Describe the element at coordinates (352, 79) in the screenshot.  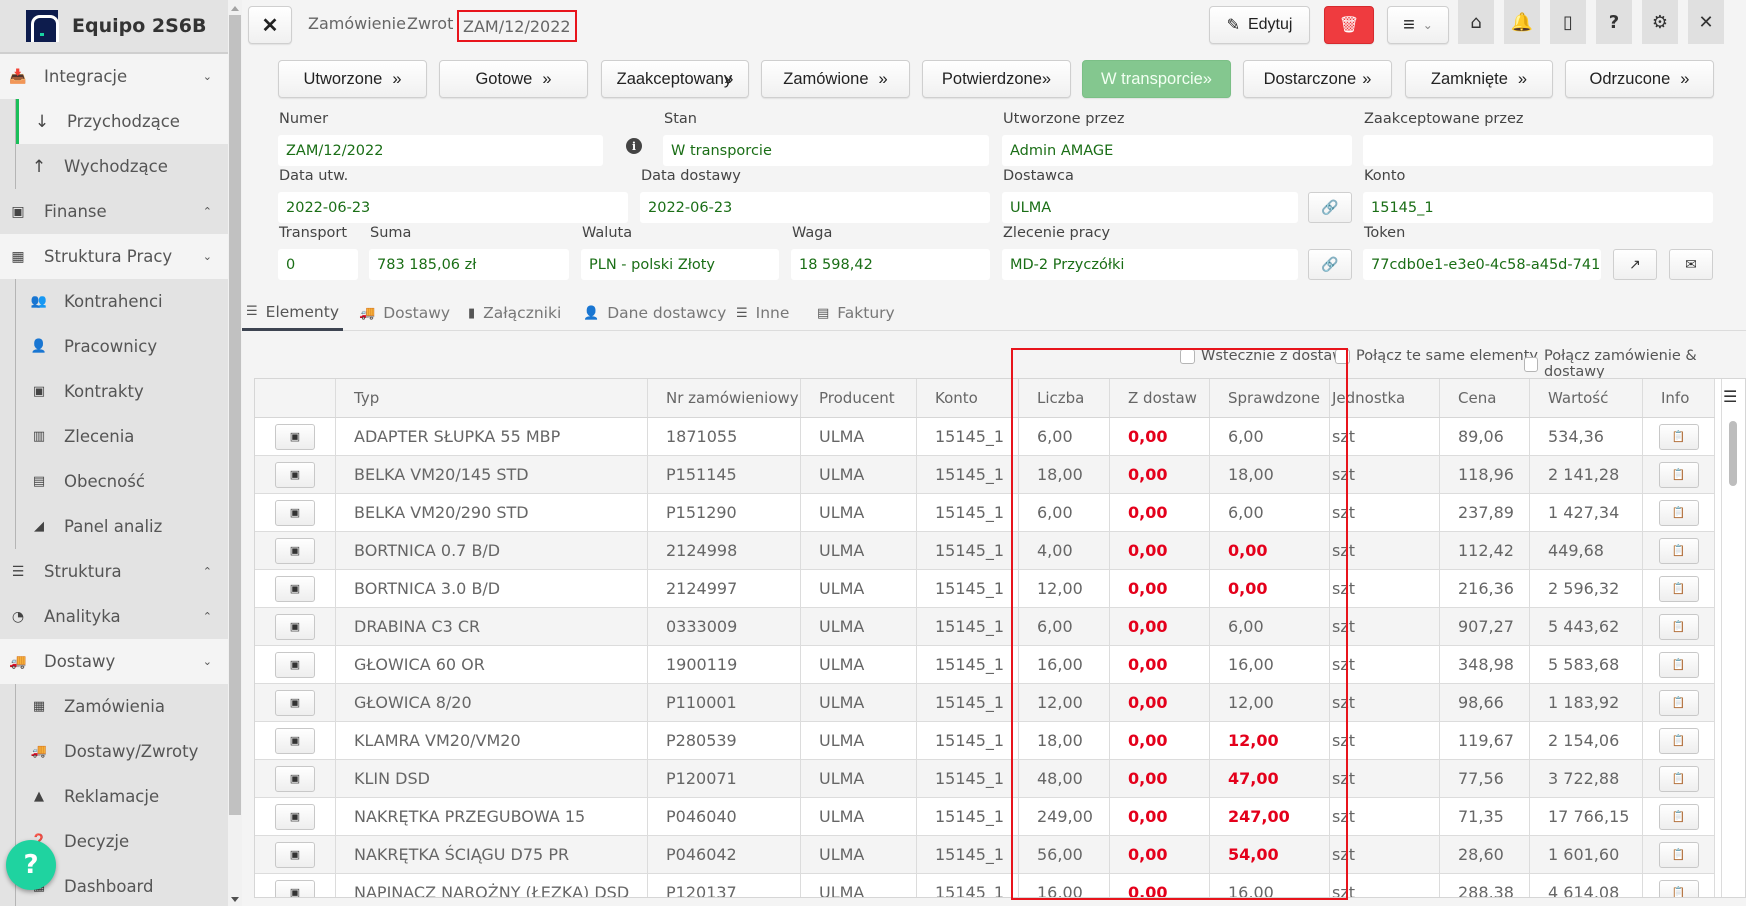
I see `status-utworzone-button: Utworzone »` at that location.